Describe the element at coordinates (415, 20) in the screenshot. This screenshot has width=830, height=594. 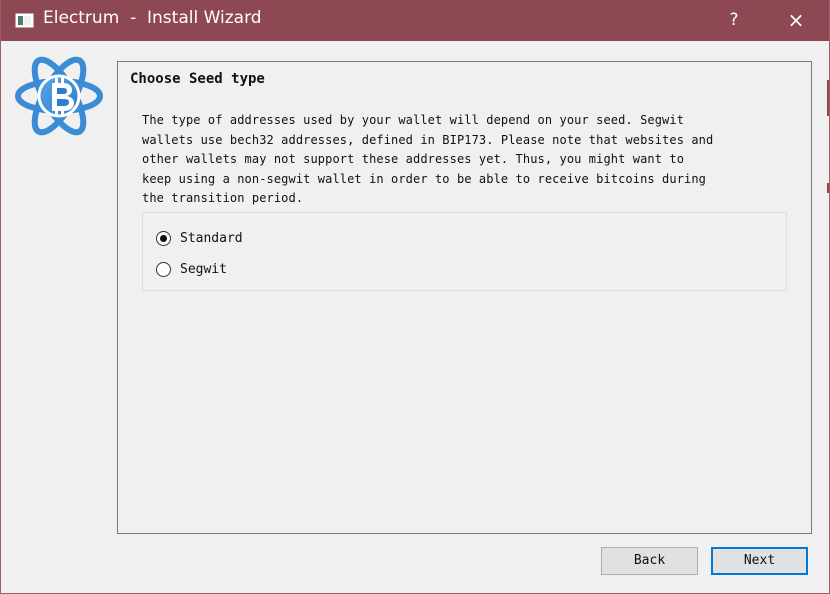
I see `title-bar: Electrum - Install Wizard ? ×` at that location.